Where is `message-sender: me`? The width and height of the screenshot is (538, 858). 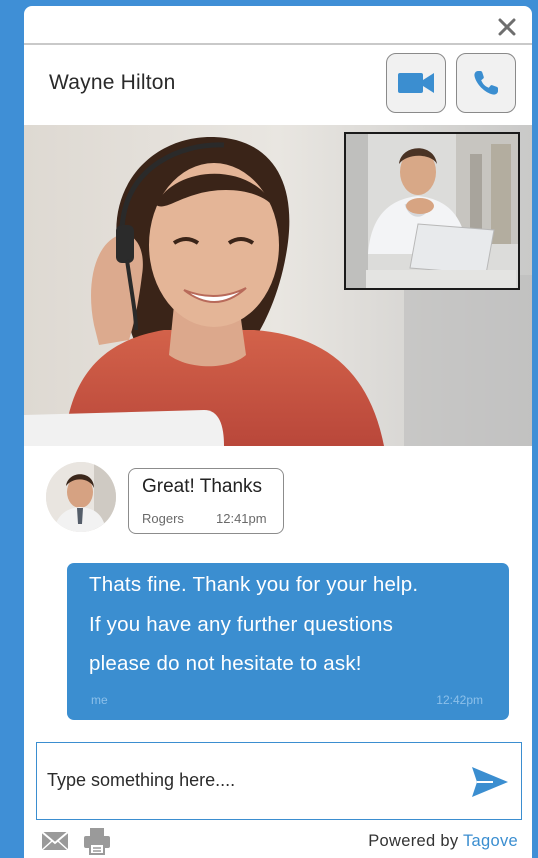
message-sender: me is located at coordinates (99, 700).